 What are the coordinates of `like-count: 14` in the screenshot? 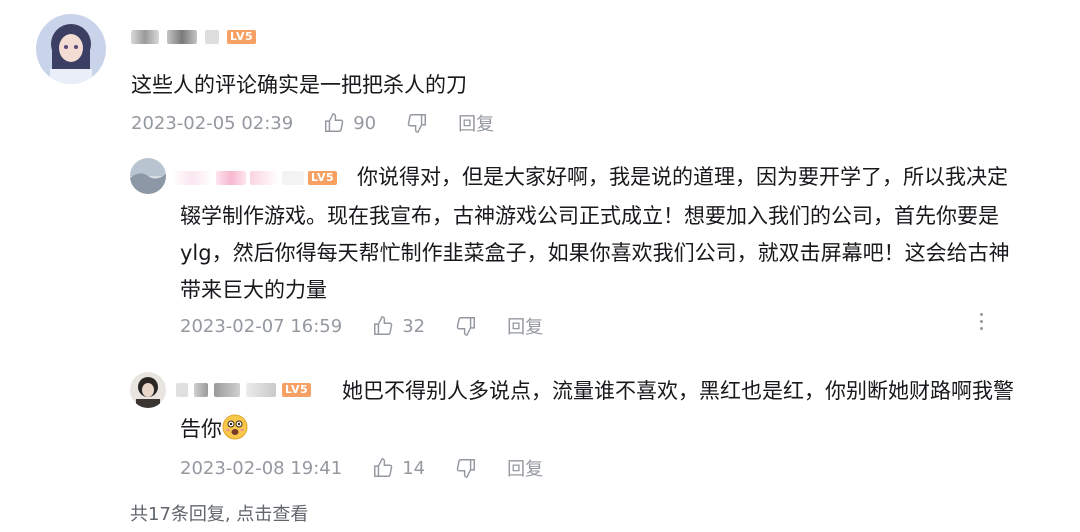 It's located at (414, 468).